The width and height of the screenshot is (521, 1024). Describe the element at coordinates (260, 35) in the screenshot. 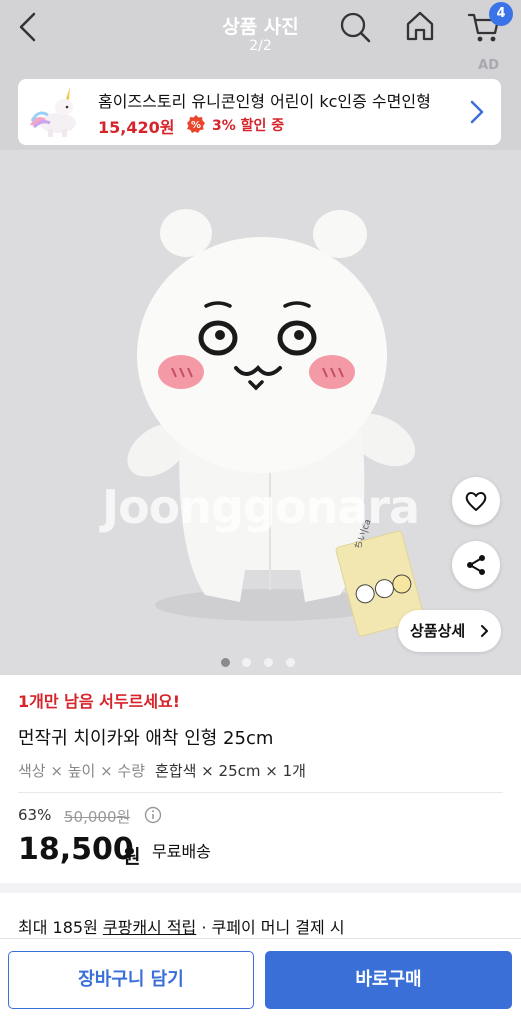

I see `header-bar` at that location.